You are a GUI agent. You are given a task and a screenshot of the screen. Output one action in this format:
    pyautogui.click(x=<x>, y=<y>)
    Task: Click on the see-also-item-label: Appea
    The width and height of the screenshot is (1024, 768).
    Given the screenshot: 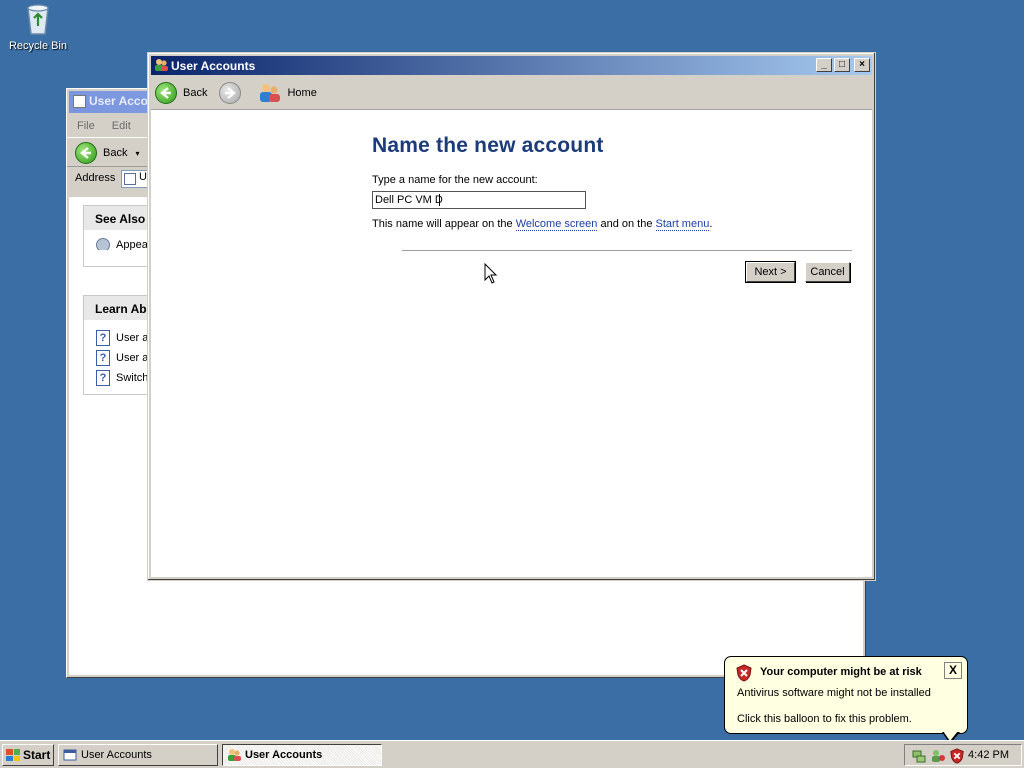 What is the action you would take?
    pyautogui.click(x=132, y=244)
    